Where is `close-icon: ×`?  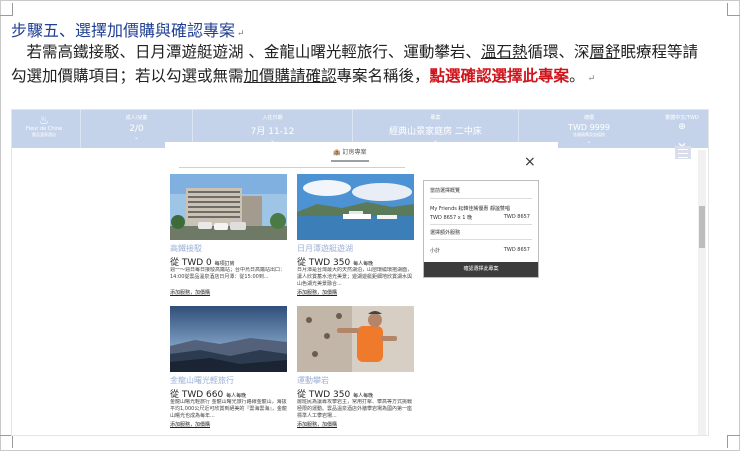
close-icon: × is located at coordinates (530, 162).